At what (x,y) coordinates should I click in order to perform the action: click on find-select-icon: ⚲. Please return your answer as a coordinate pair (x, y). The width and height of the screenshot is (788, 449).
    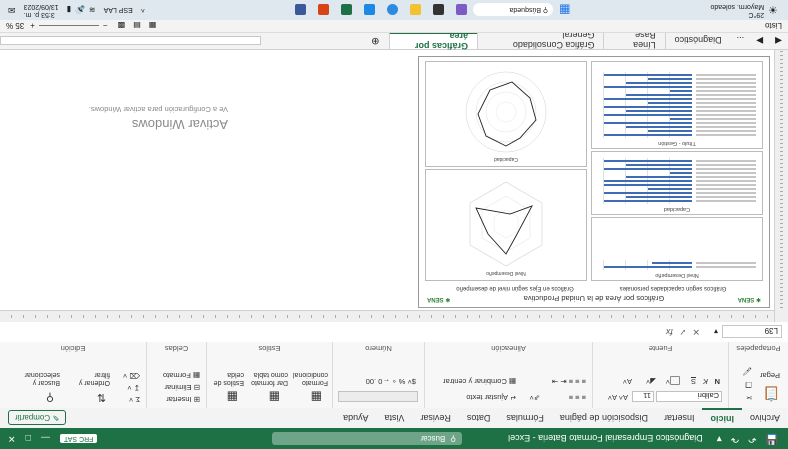
    Looking at the image, I should click on (50, 397).